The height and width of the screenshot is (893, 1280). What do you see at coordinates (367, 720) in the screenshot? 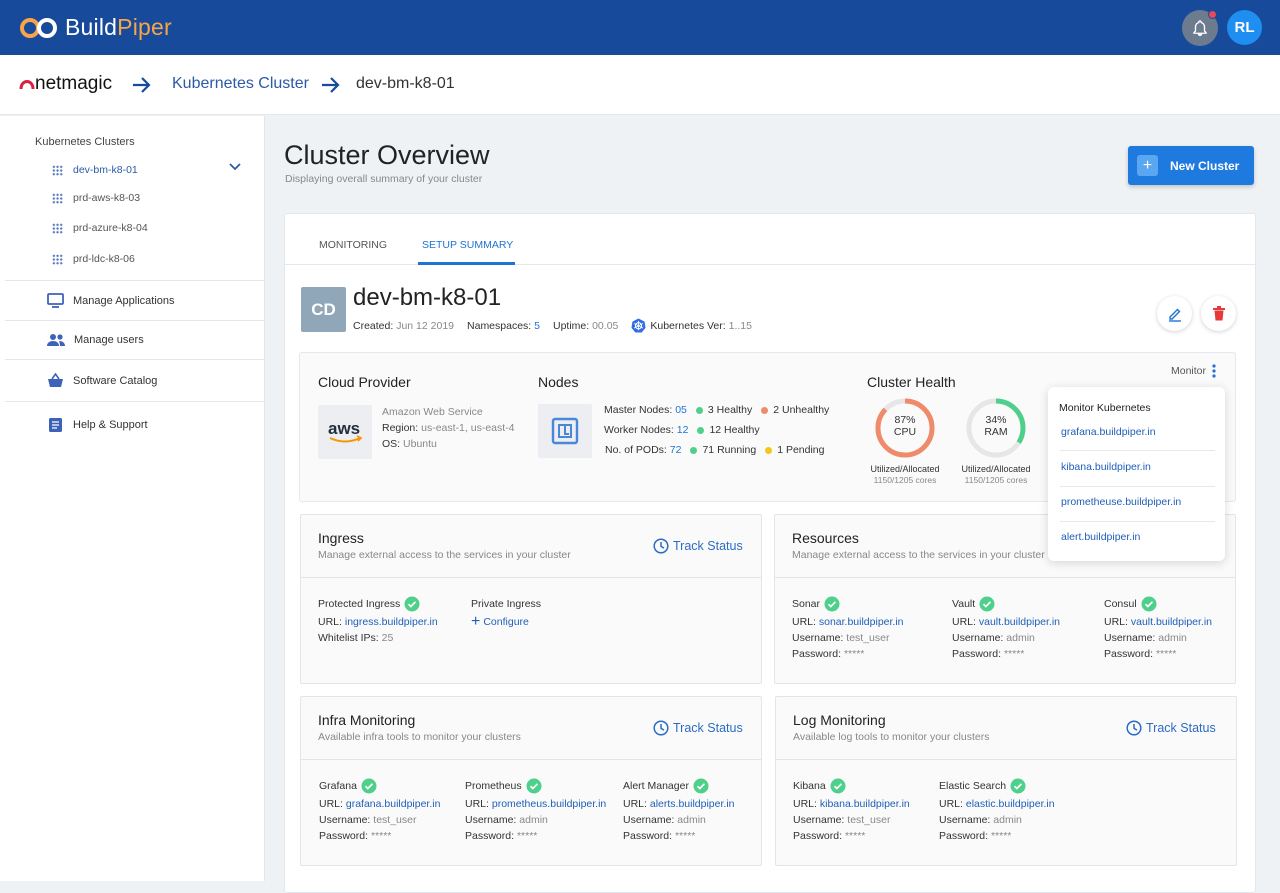
I see `infra-title: Infra Monitoring` at bounding box center [367, 720].